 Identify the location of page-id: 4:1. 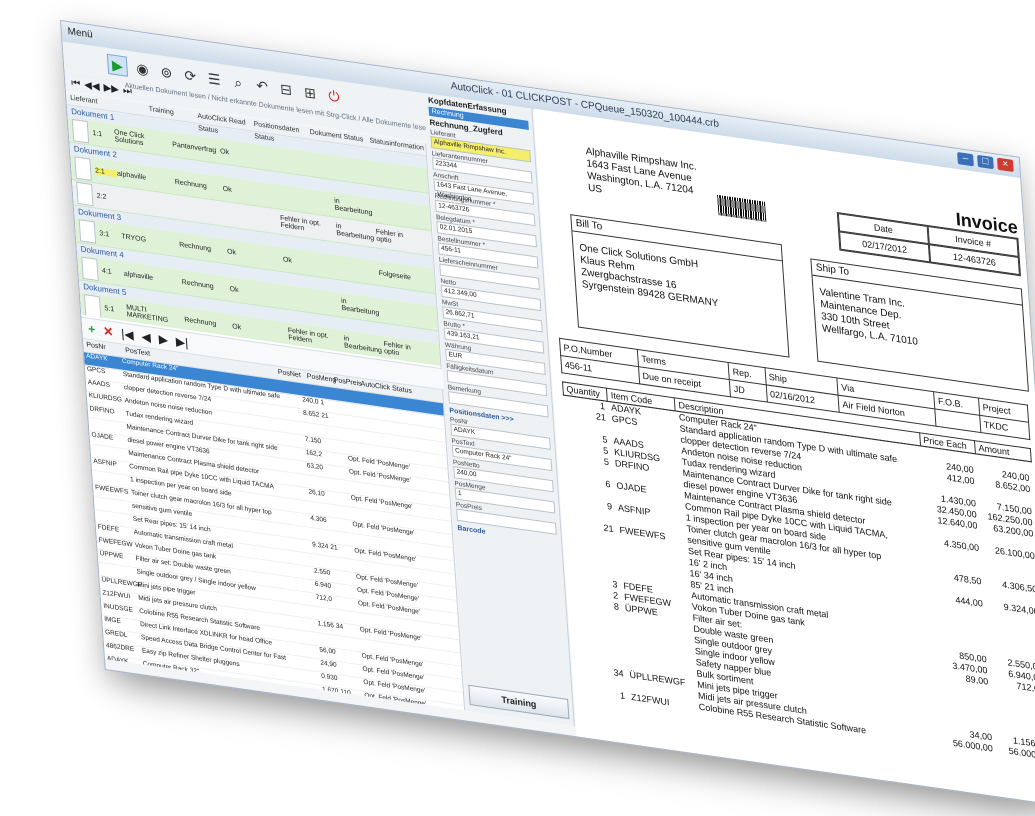
(106, 271).